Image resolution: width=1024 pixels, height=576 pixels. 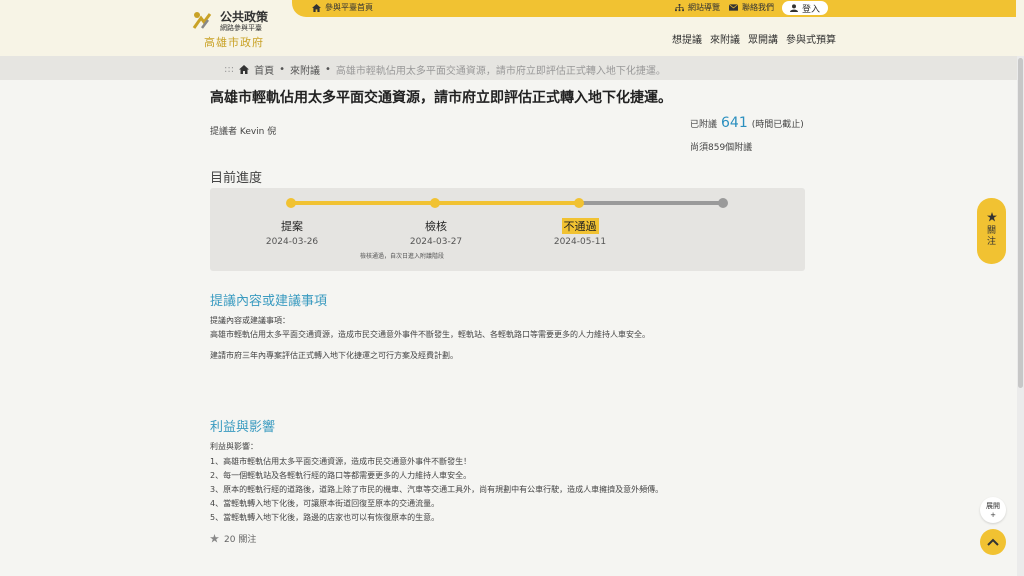 I want to click on stage-review: 檢核 2024-03-27, so click(x=436, y=231).